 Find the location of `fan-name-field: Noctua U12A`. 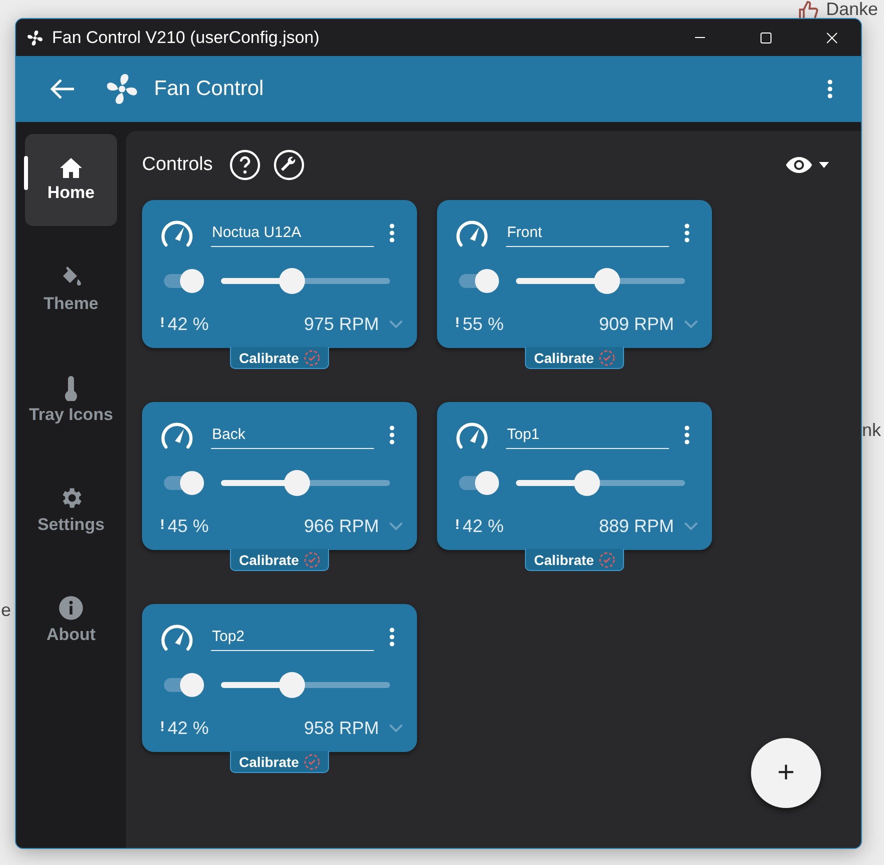

fan-name-field: Noctua U12A is located at coordinates (292, 233).